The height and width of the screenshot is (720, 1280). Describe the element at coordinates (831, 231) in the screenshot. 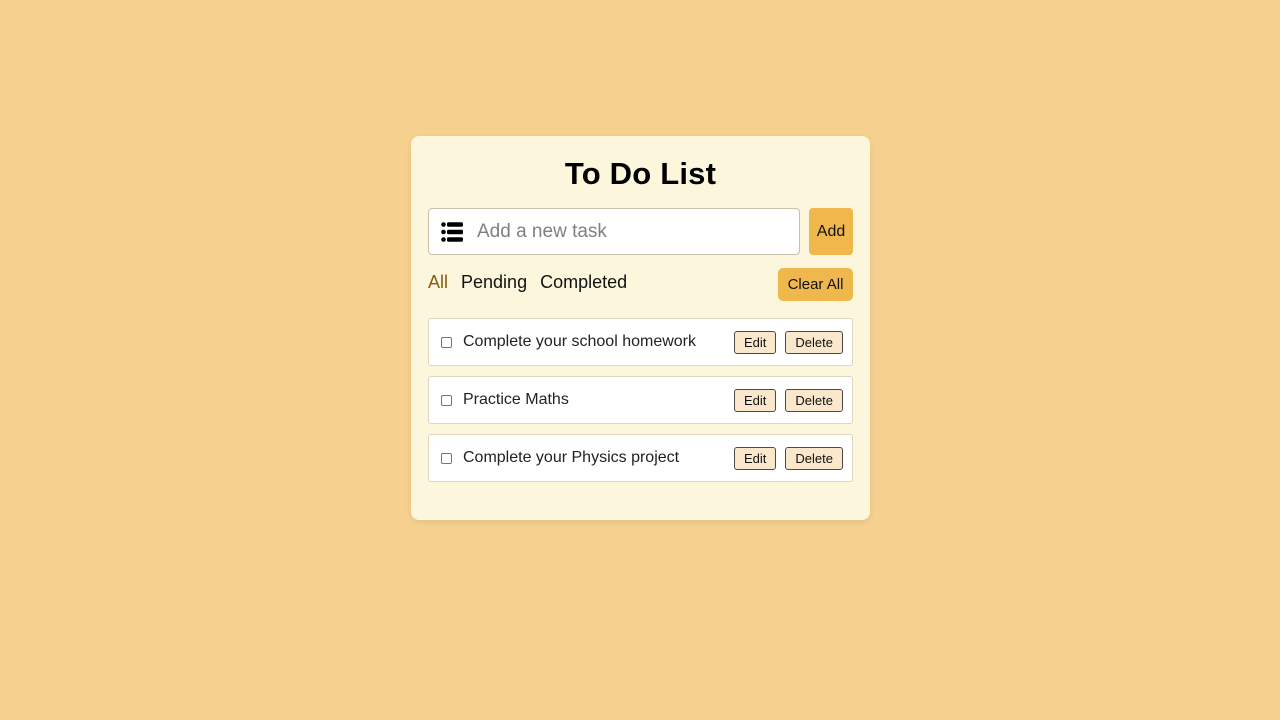

I see `add-task-button: Add` at that location.